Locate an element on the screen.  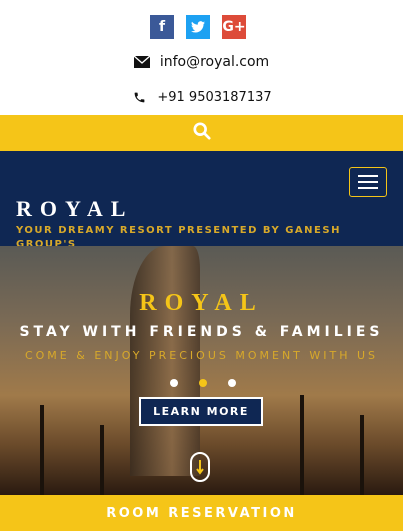
room-reservation-button: ROOM RESERVATION is located at coordinates (201, 513).